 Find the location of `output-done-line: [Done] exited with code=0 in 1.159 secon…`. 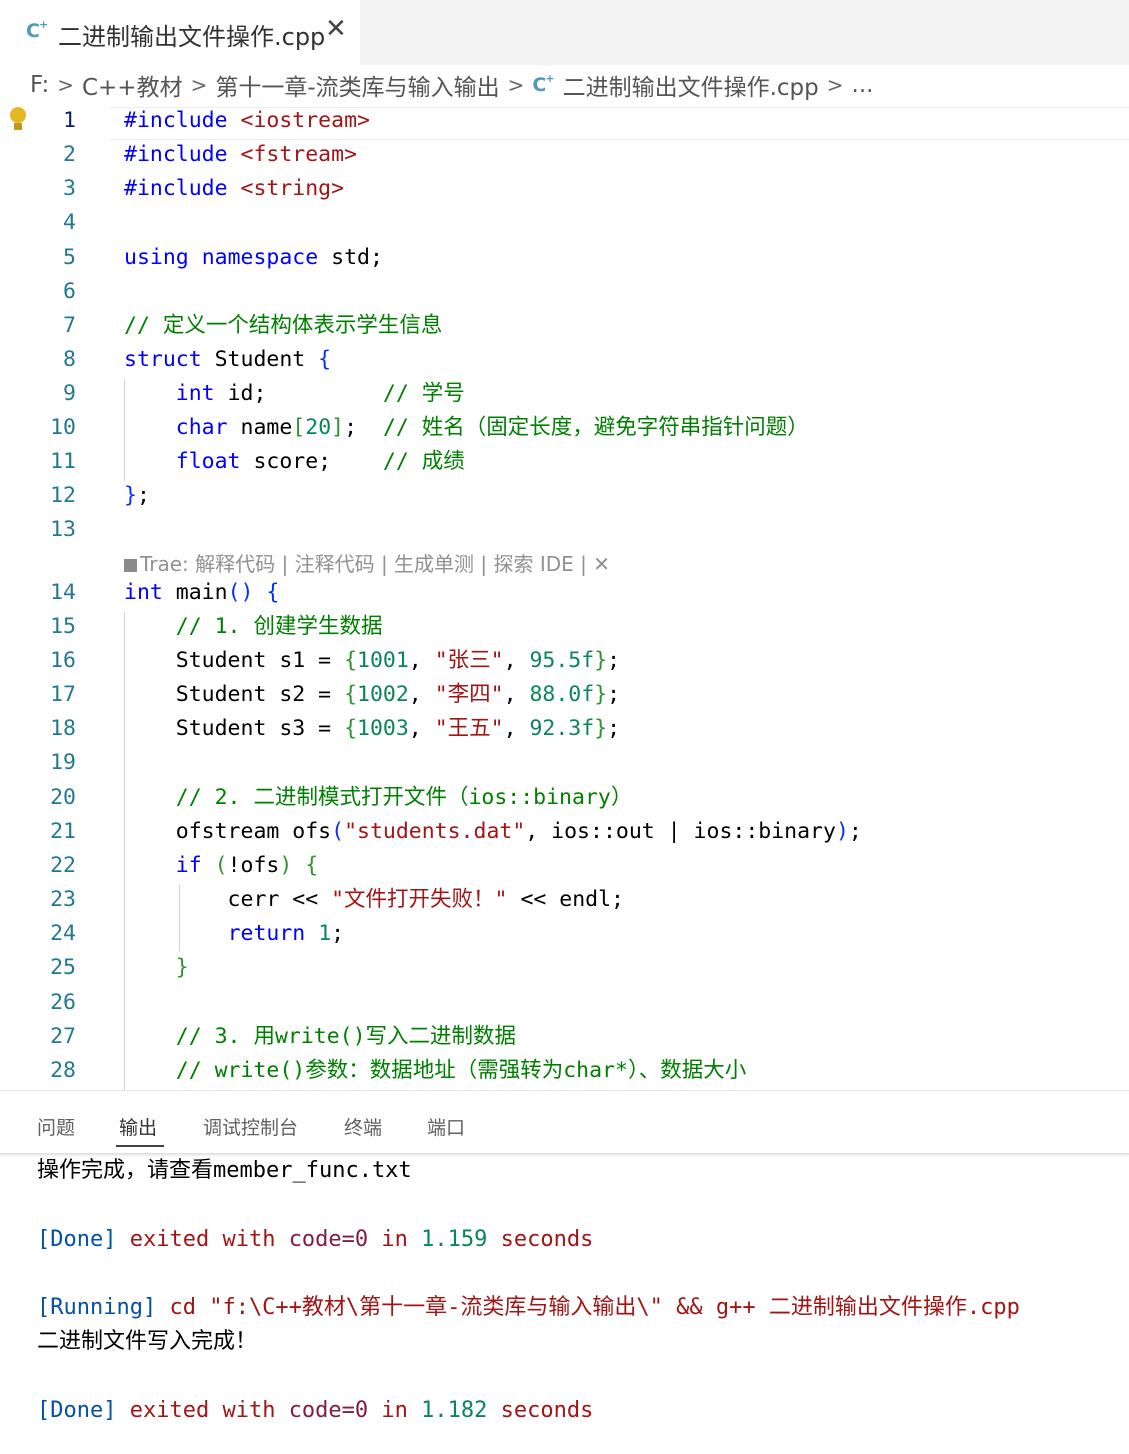

output-done-line: [Done] exited with code=0 in 1.159 secon… is located at coordinates (315, 1239).